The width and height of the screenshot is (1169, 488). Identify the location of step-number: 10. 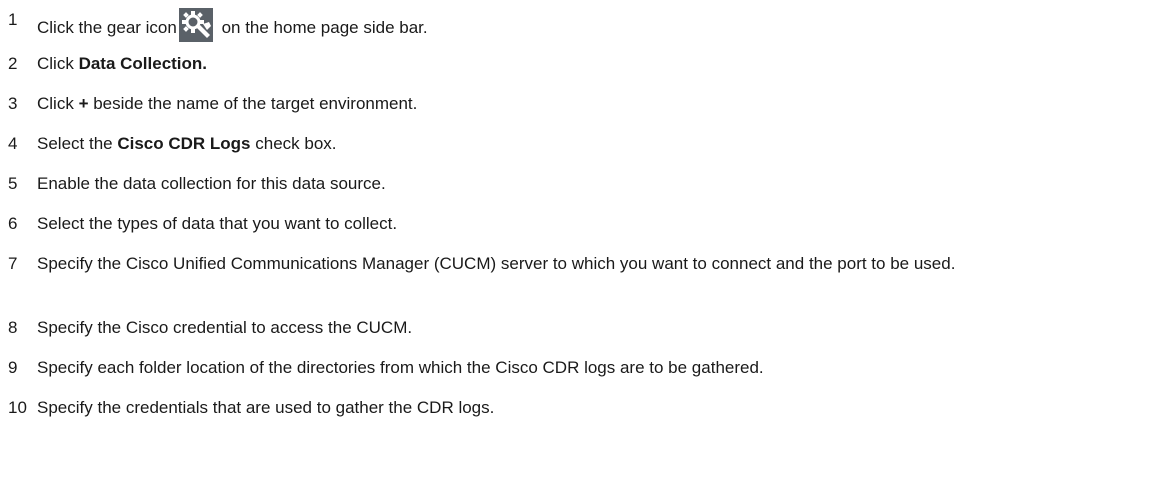
(17, 407).